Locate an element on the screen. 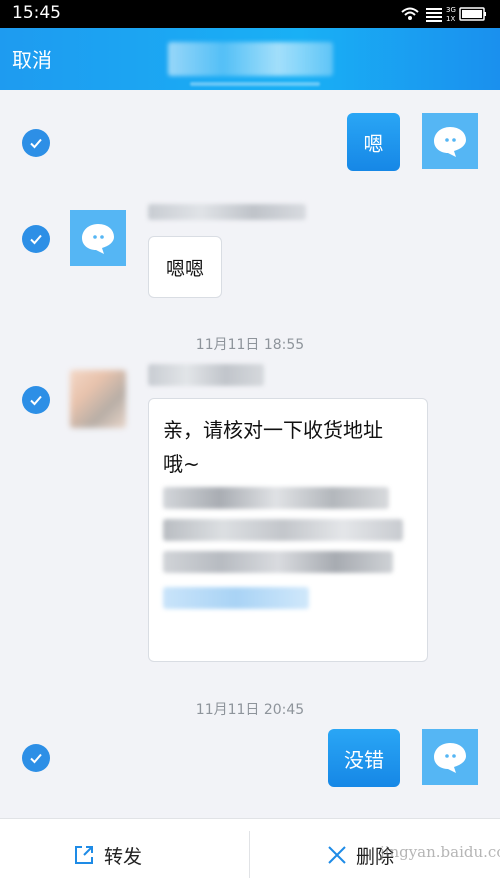 The height and width of the screenshot is (890, 500). message-text-line2: 哦~ is located at coordinates (181, 464).